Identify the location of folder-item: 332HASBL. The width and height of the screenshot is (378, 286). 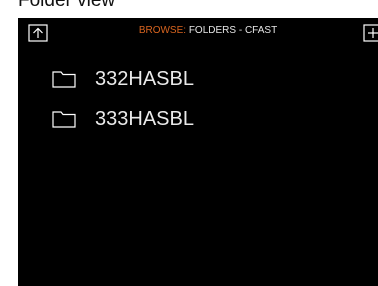
(123, 79).